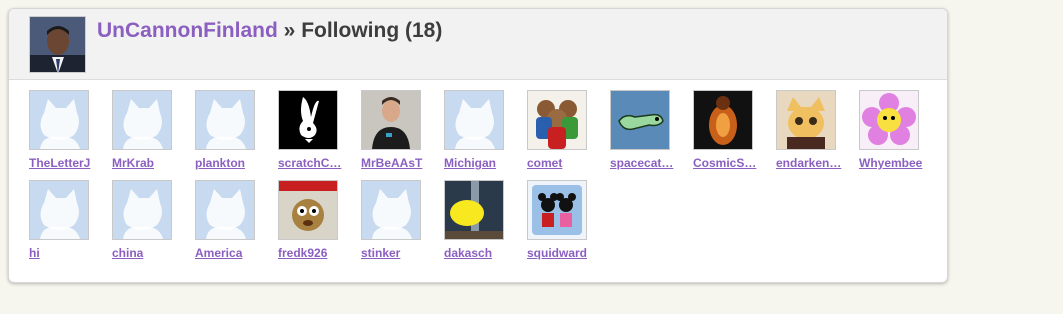 This screenshot has width=1063, height=314. I want to click on username-link: squidward, so click(563, 253).